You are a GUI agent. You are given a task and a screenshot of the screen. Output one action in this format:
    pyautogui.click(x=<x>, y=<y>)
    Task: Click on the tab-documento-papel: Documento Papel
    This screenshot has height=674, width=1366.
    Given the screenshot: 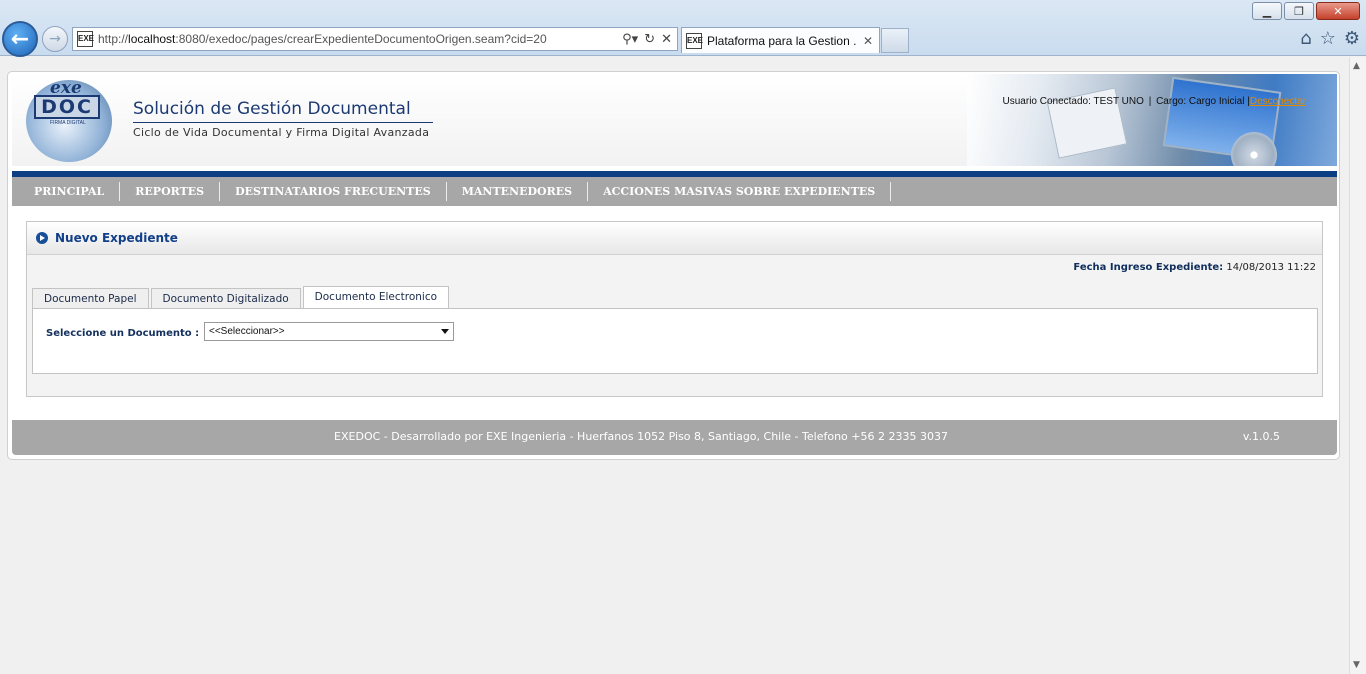 What is the action you would take?
    pyautogui.click(x=90, y=298)
    